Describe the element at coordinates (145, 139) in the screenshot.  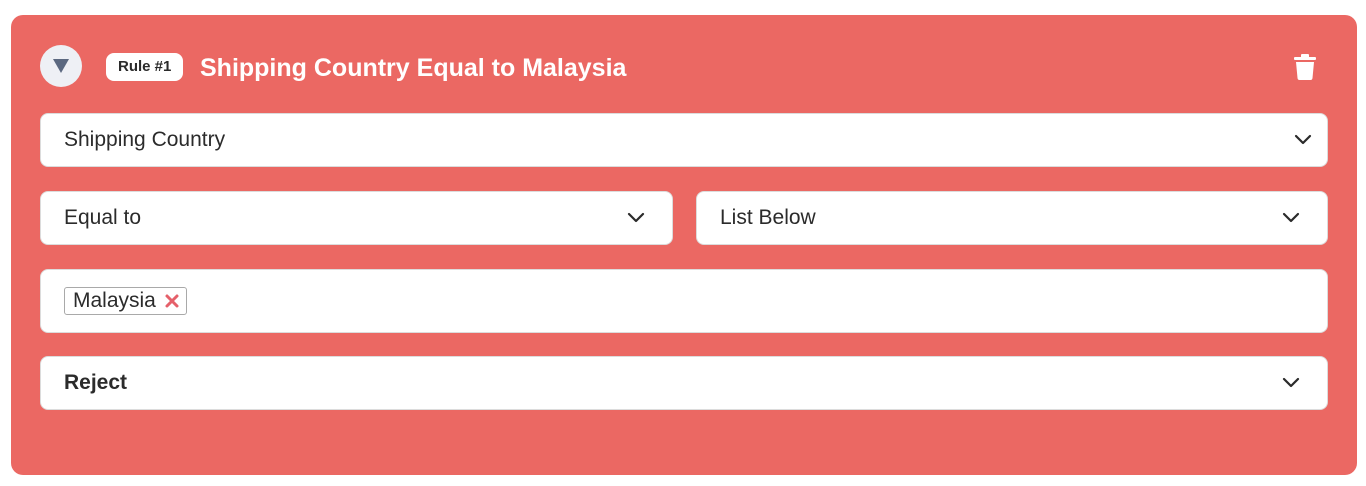
I see `field-select-value: Shipping Country` at that location.